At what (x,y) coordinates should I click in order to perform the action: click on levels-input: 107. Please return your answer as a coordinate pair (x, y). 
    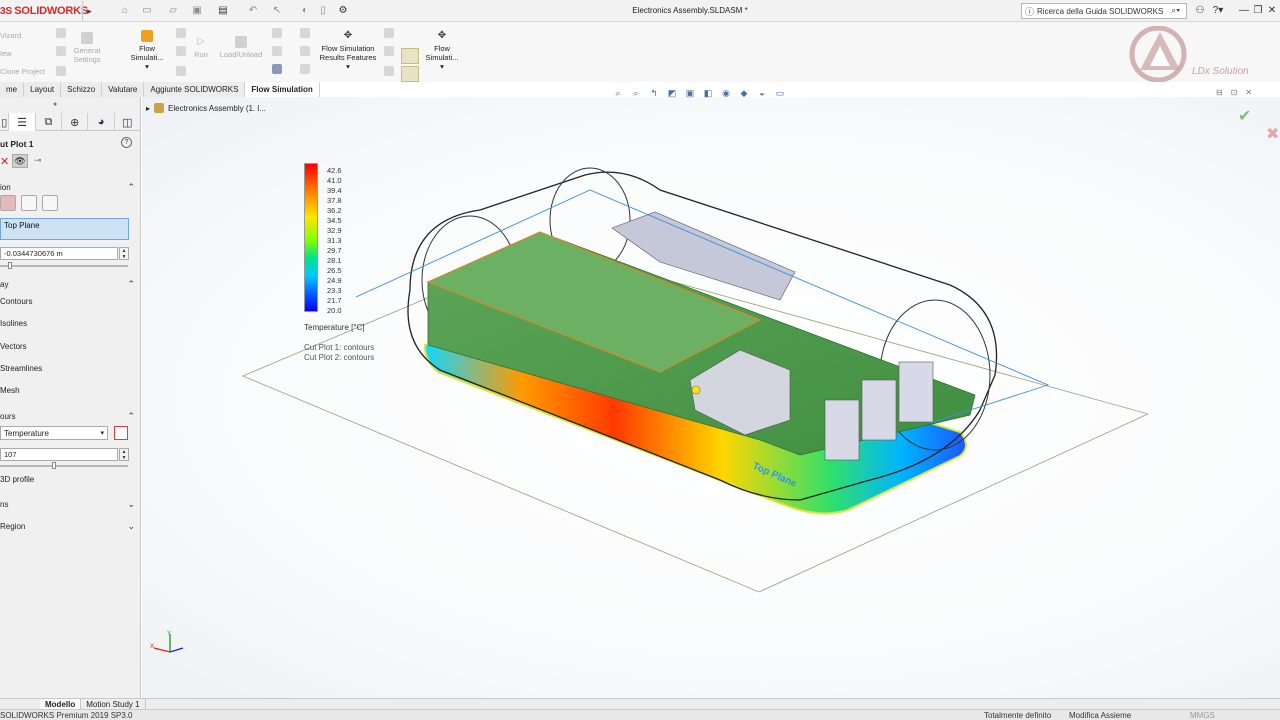
    Looking at the image, I should click on (59, 454).